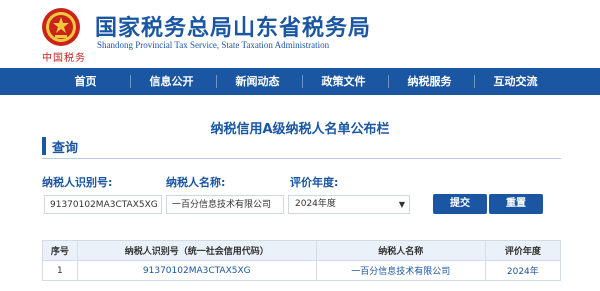  I want to click on nav-item-service: 纳税服务, so click(429, 81).